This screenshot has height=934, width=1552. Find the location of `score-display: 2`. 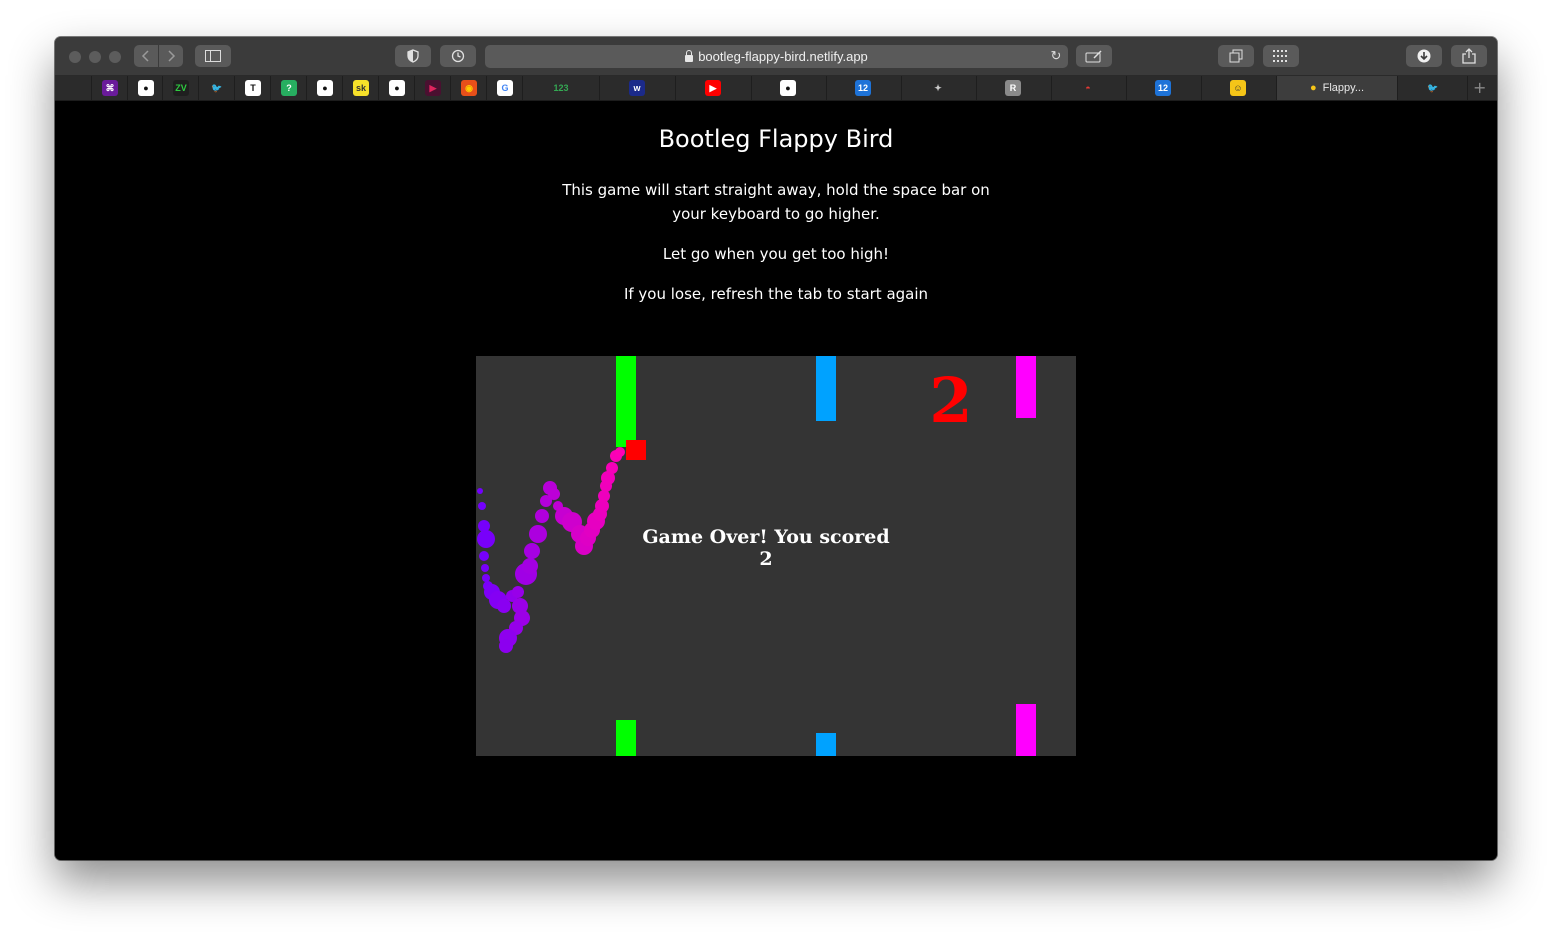

score-display: 2 is located at coordinates (951, 400).